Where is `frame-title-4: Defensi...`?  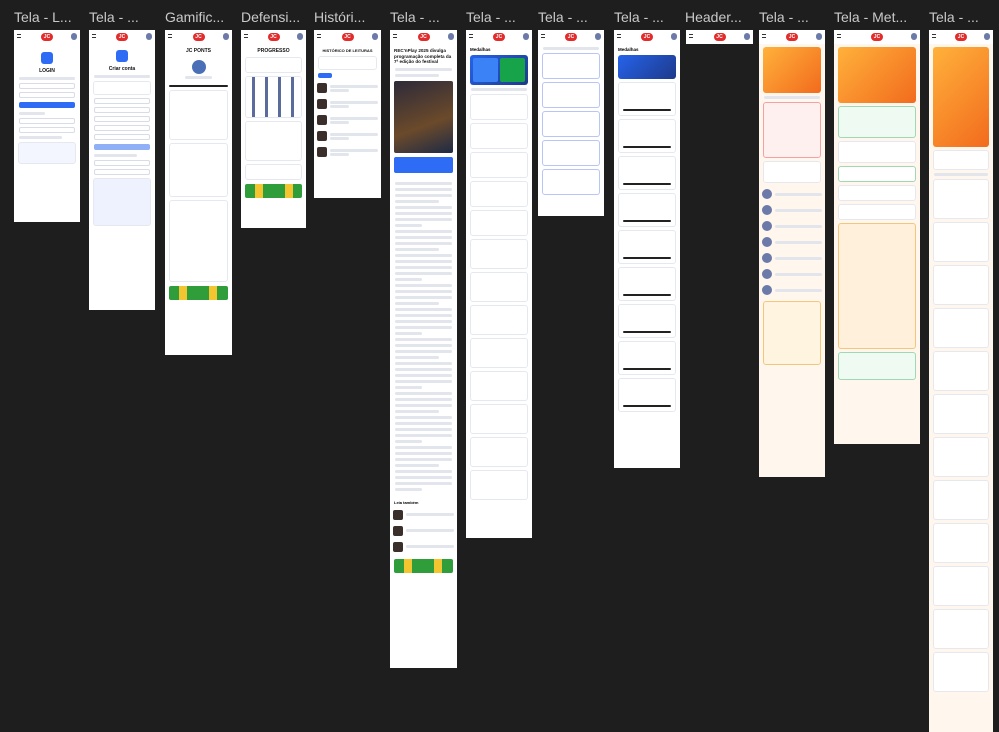 frame-title-4: Defensi... is located at coordinates (273, 17).